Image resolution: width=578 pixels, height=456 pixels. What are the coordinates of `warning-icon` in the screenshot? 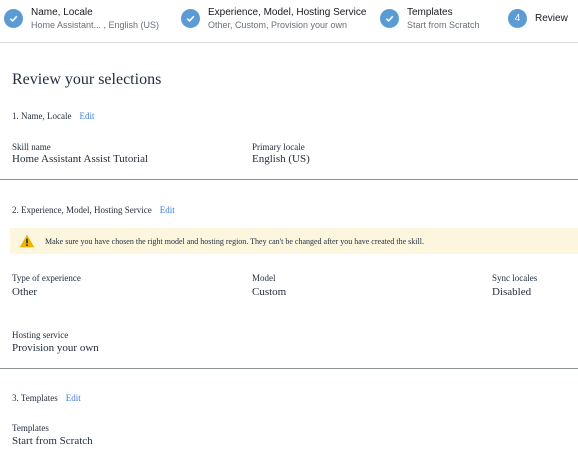 It's located at (27, 241).